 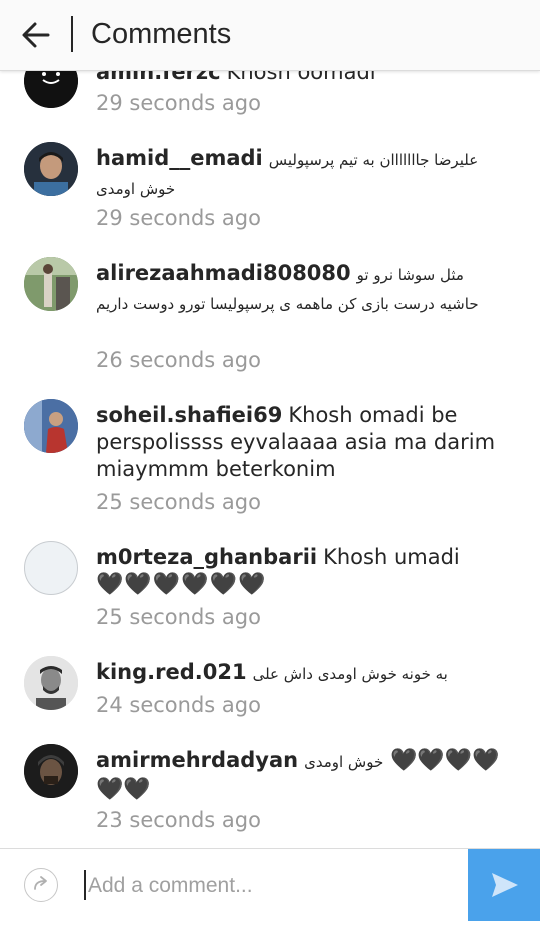 What do you see at coordinates (189, 415) in the screenshot?
I see `comment-username: soheil.shafiei69` at bounding box center [189, 415].